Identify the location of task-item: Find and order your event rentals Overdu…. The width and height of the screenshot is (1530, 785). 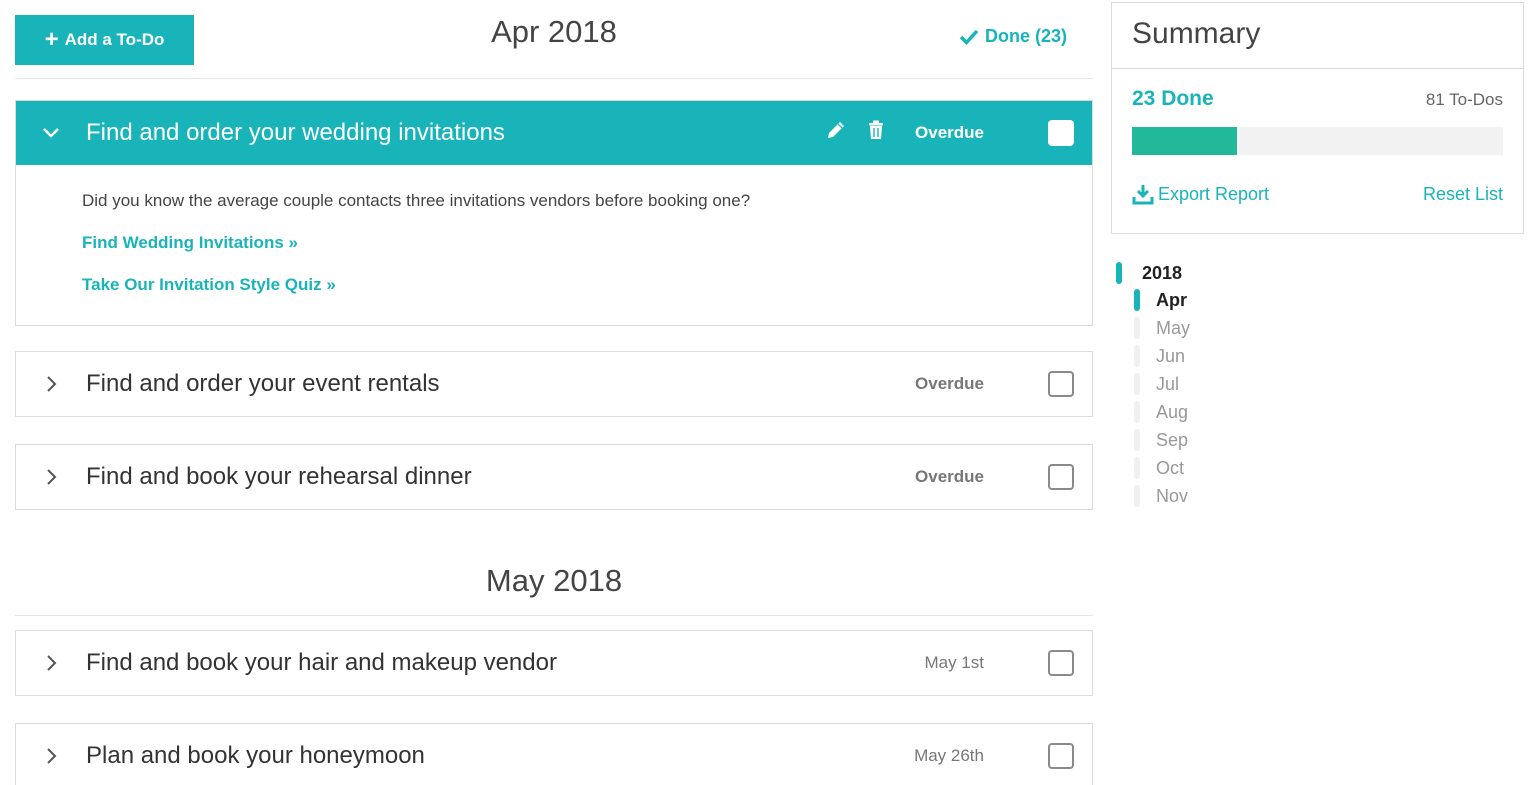
(554, 384).